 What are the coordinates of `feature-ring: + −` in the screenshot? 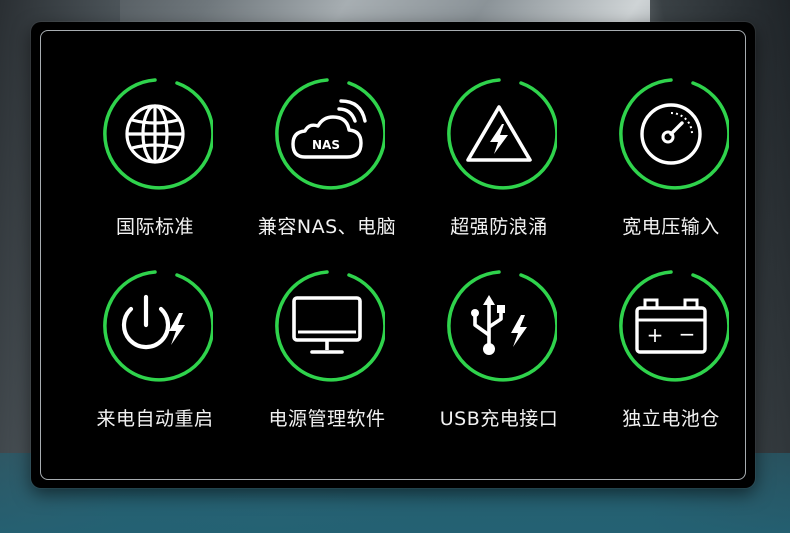 It's located at (671, 326).